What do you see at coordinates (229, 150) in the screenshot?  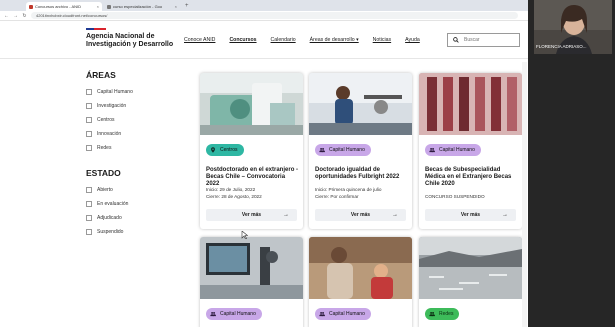 I see `badge-label: Centros` at bounding box center [229, 150].